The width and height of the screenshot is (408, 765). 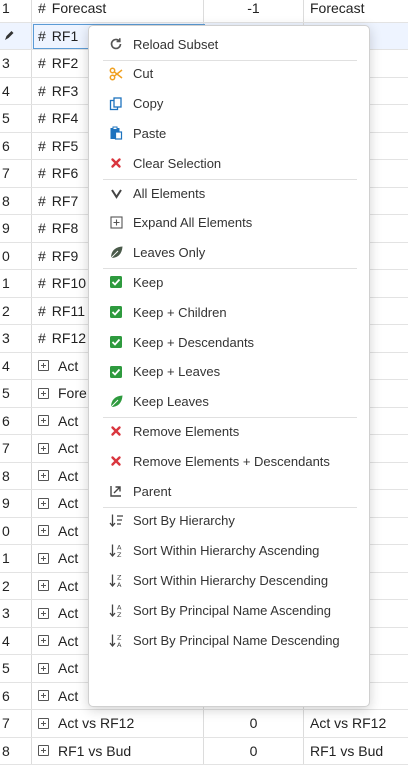 I want to click on menu-item-label: Expand All Elements, so click(x=192, y=222).